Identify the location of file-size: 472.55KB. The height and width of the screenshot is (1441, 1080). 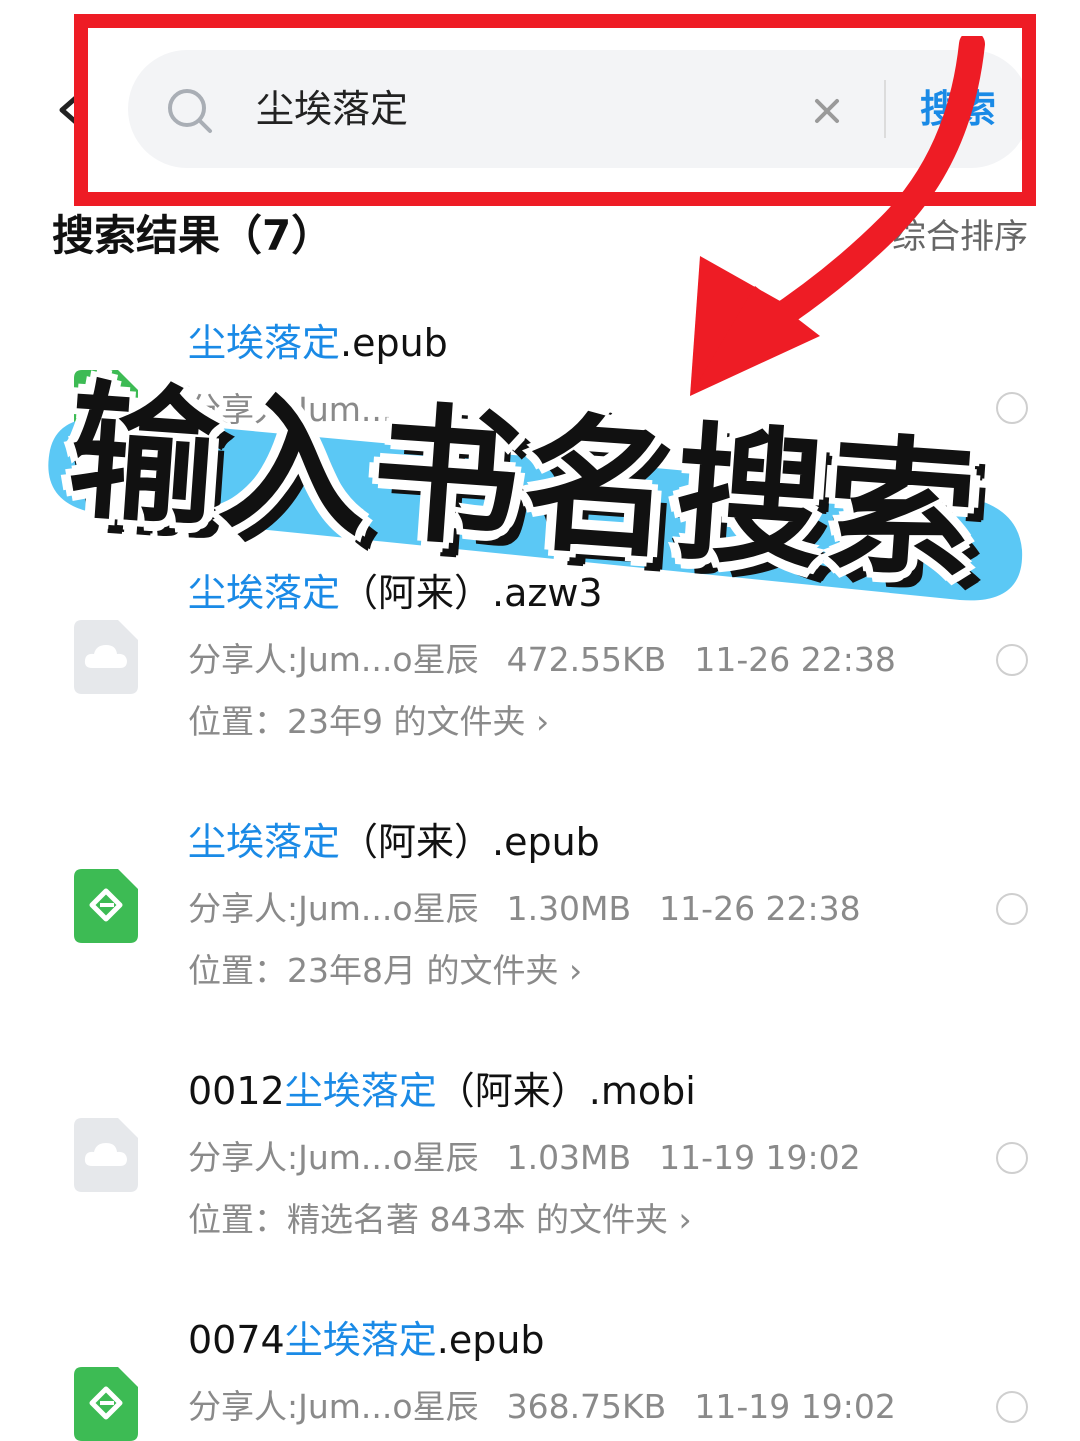
(586, 659).